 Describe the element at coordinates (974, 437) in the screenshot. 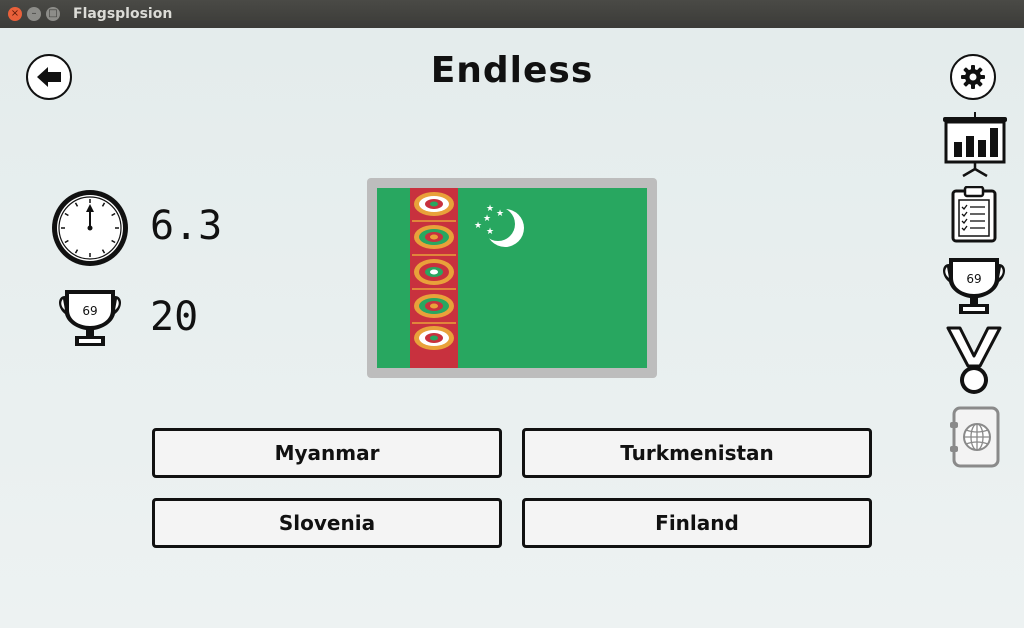

I see `world-safe-icon` at that location.